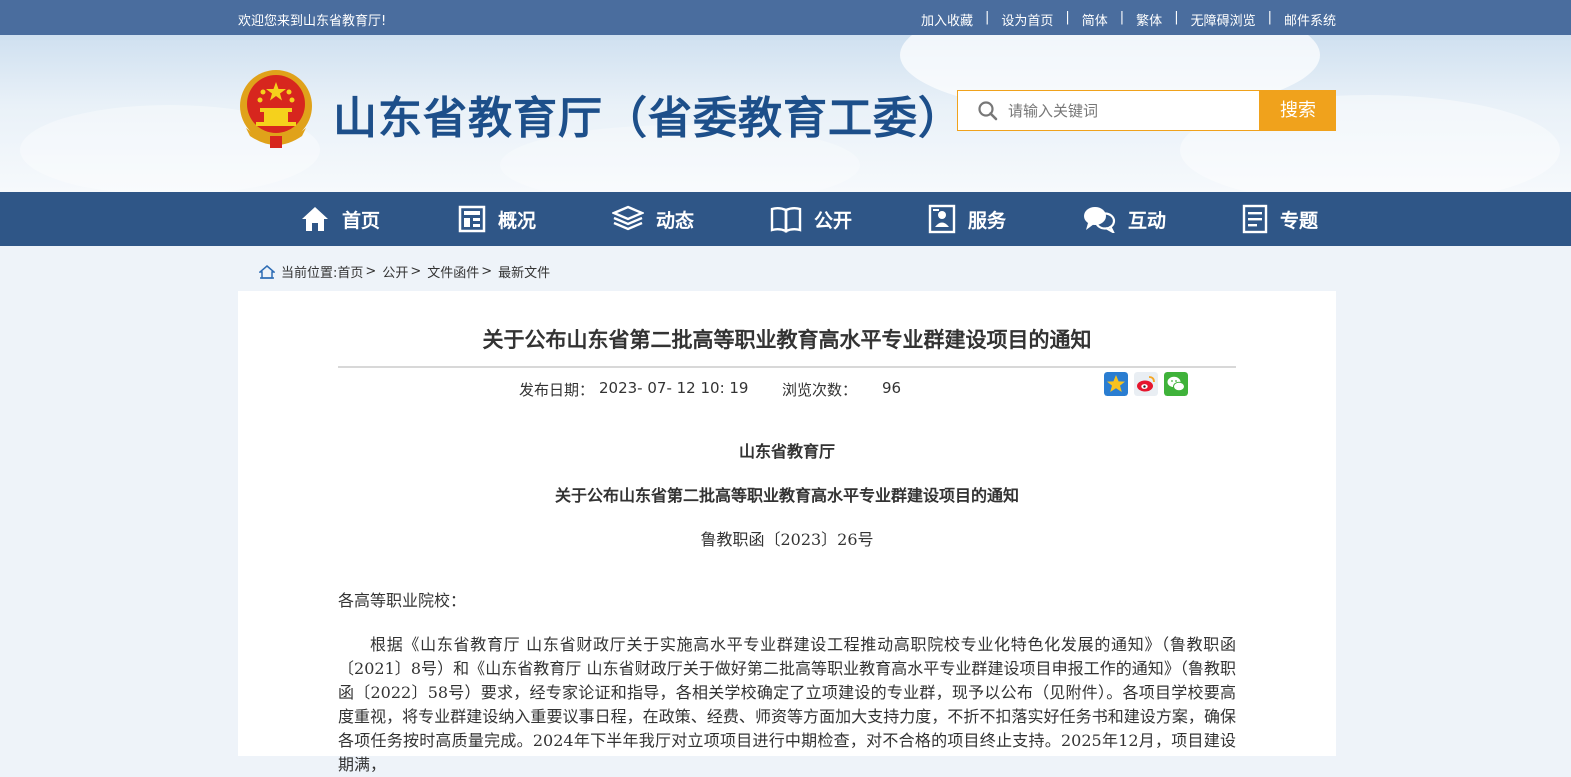 The height and width of the screenshot is (777, 1571). I want to click on overview-icon, so click(472, 219).